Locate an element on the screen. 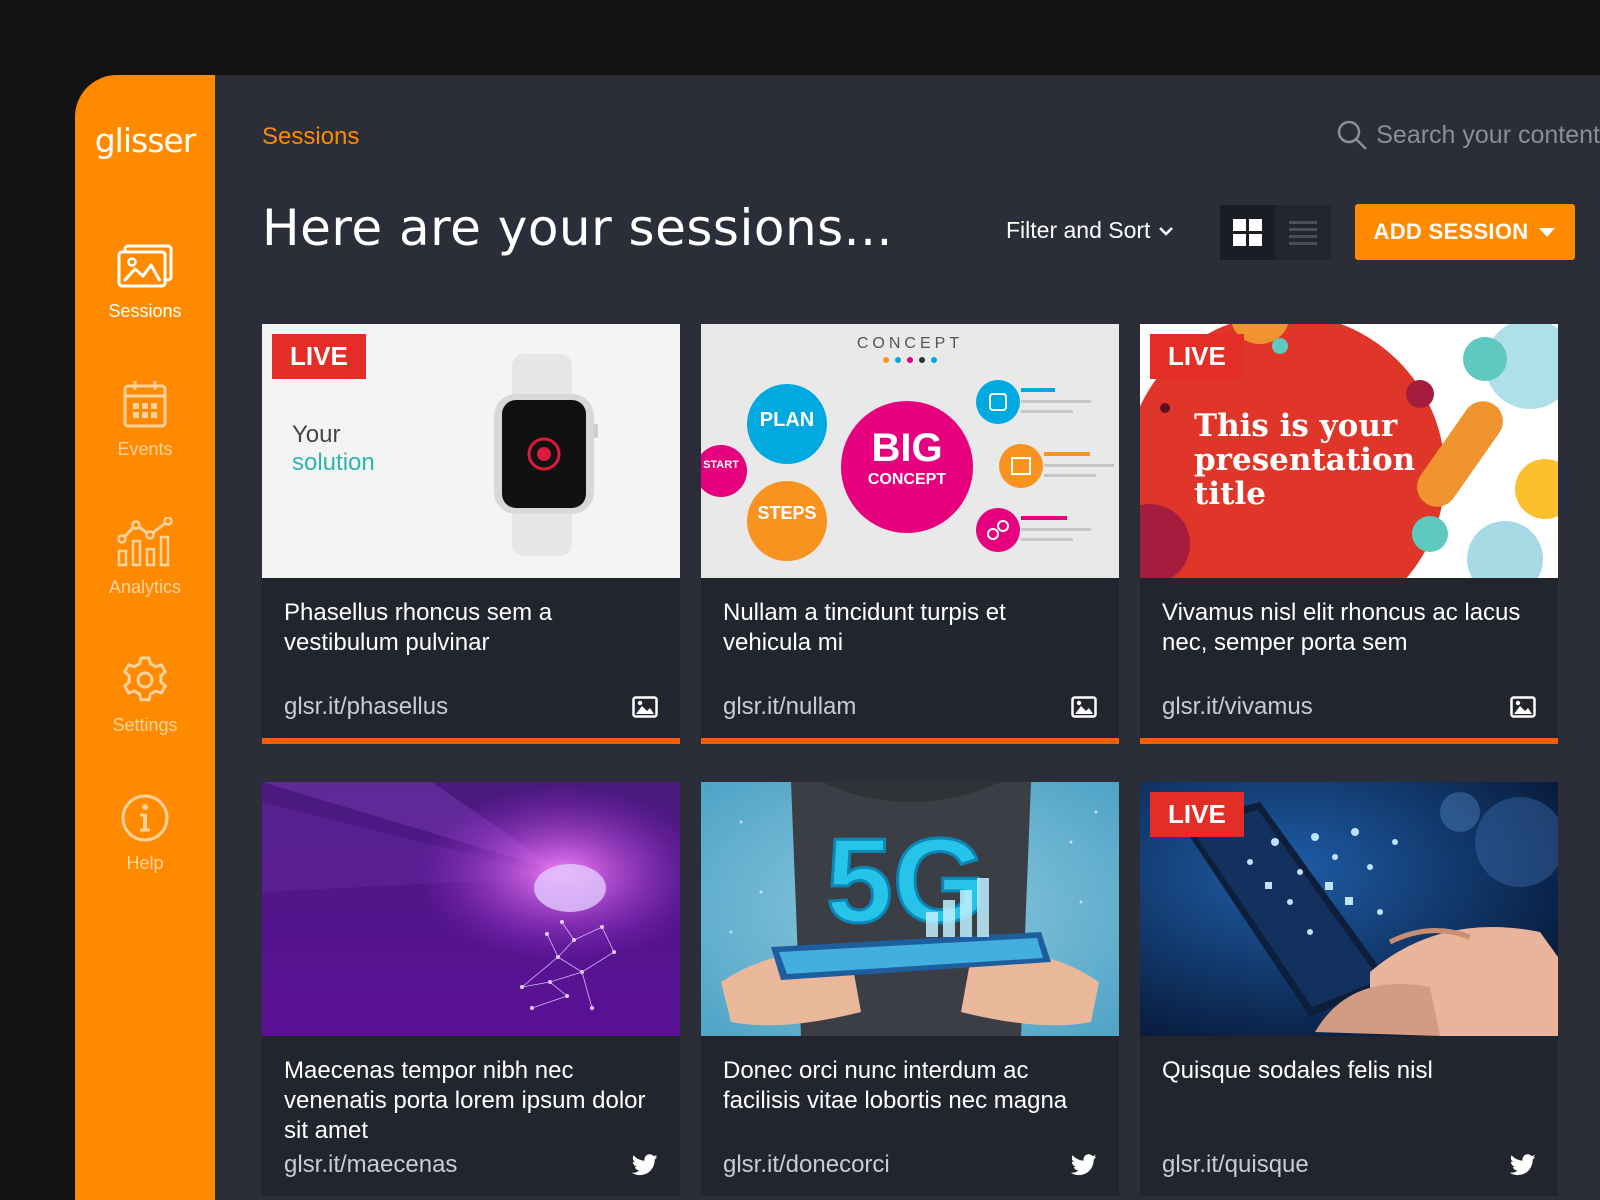  grid-view-button is located at coordinates (1247, 232).